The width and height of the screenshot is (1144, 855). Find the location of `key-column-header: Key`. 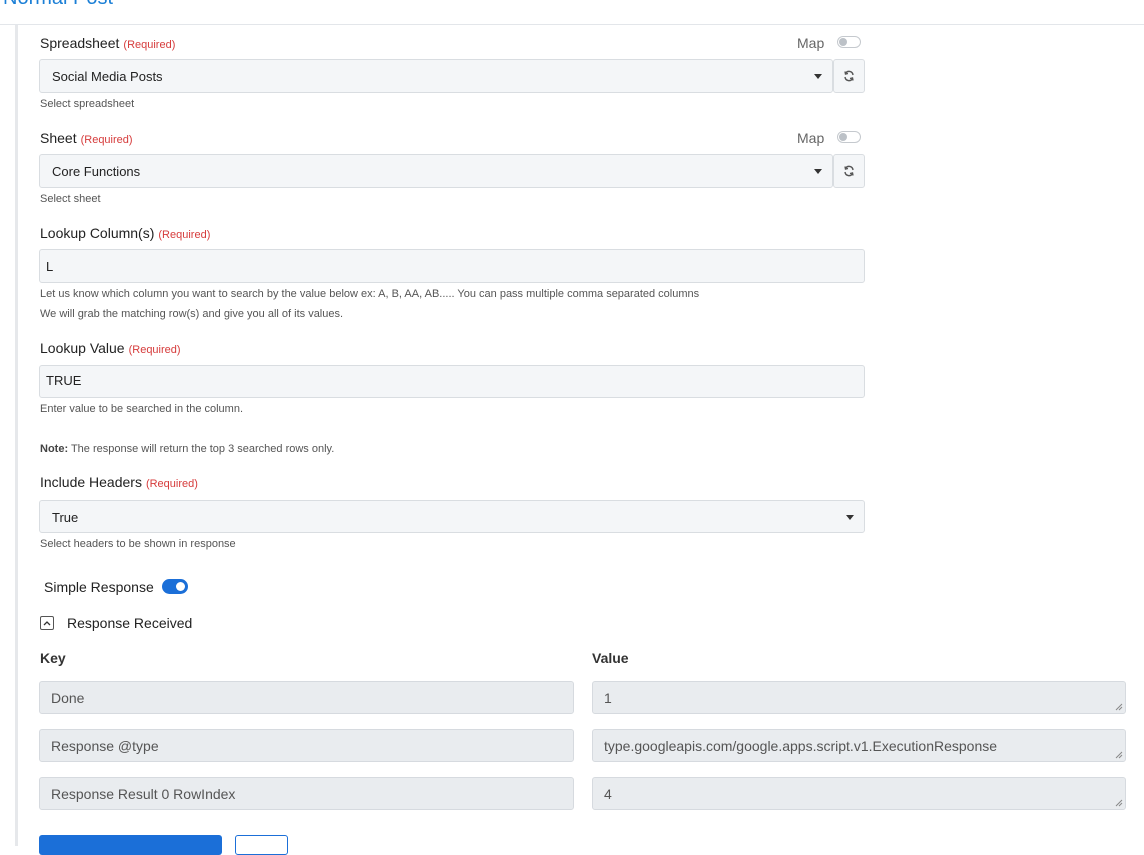

key-column-header: Key is located at coordinates (53, 658).